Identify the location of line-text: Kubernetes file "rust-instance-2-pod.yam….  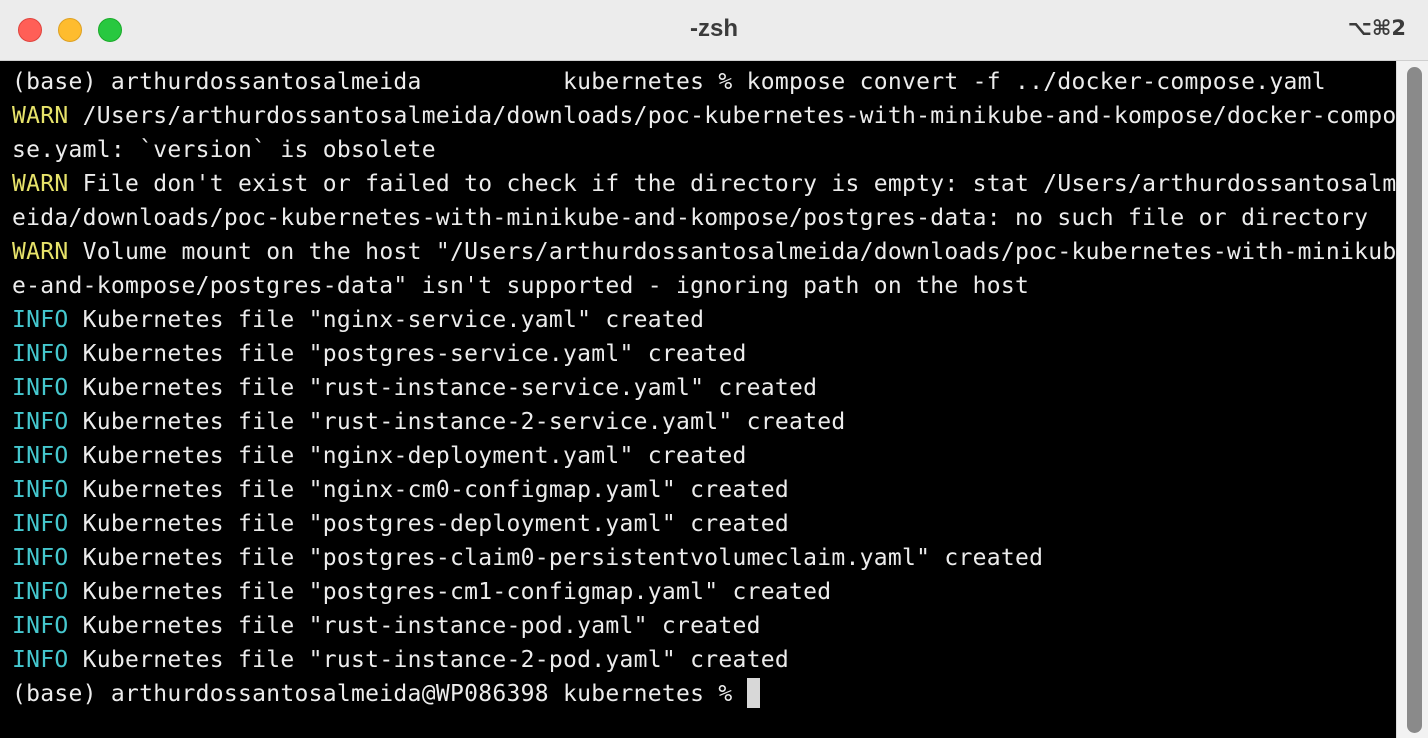
(429, 660).